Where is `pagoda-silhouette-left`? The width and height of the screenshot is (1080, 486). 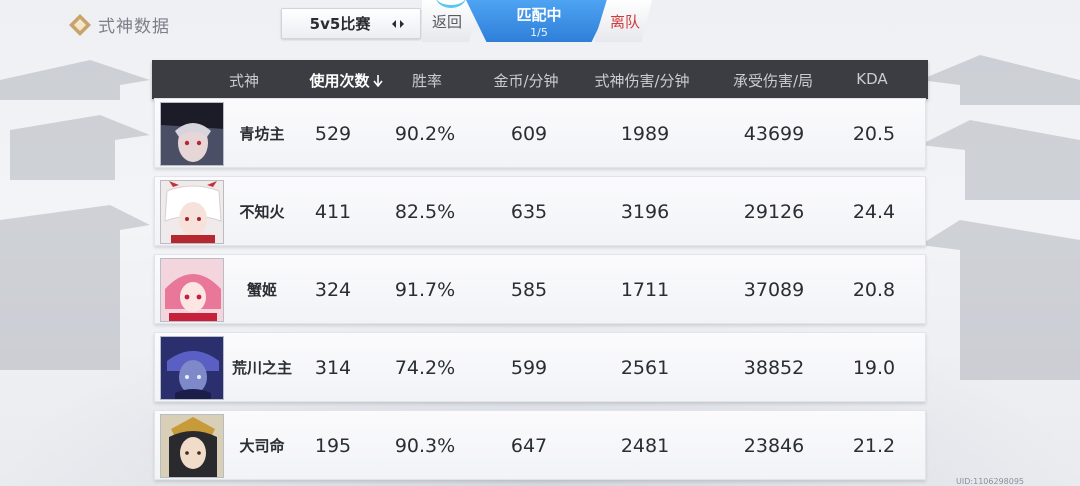 pagoda-silhouette-left is located at coordinates (75, 215).